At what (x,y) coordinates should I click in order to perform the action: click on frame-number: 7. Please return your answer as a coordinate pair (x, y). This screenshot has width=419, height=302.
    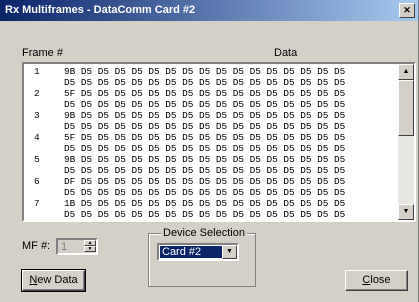
    Looking at the image, I should click on (37, 203).